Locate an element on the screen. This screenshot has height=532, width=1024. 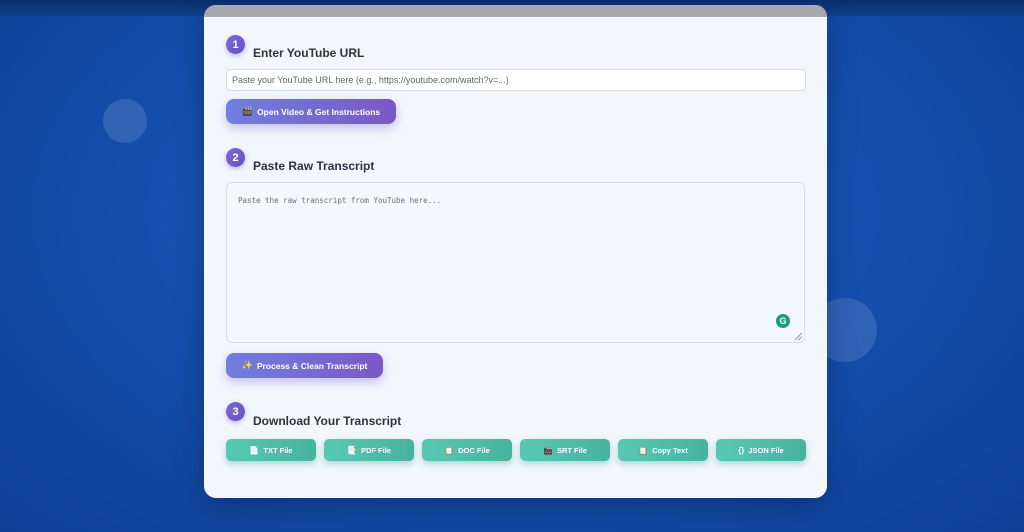
sparkles-icon: ✨ is located at coordinates (247, 365).